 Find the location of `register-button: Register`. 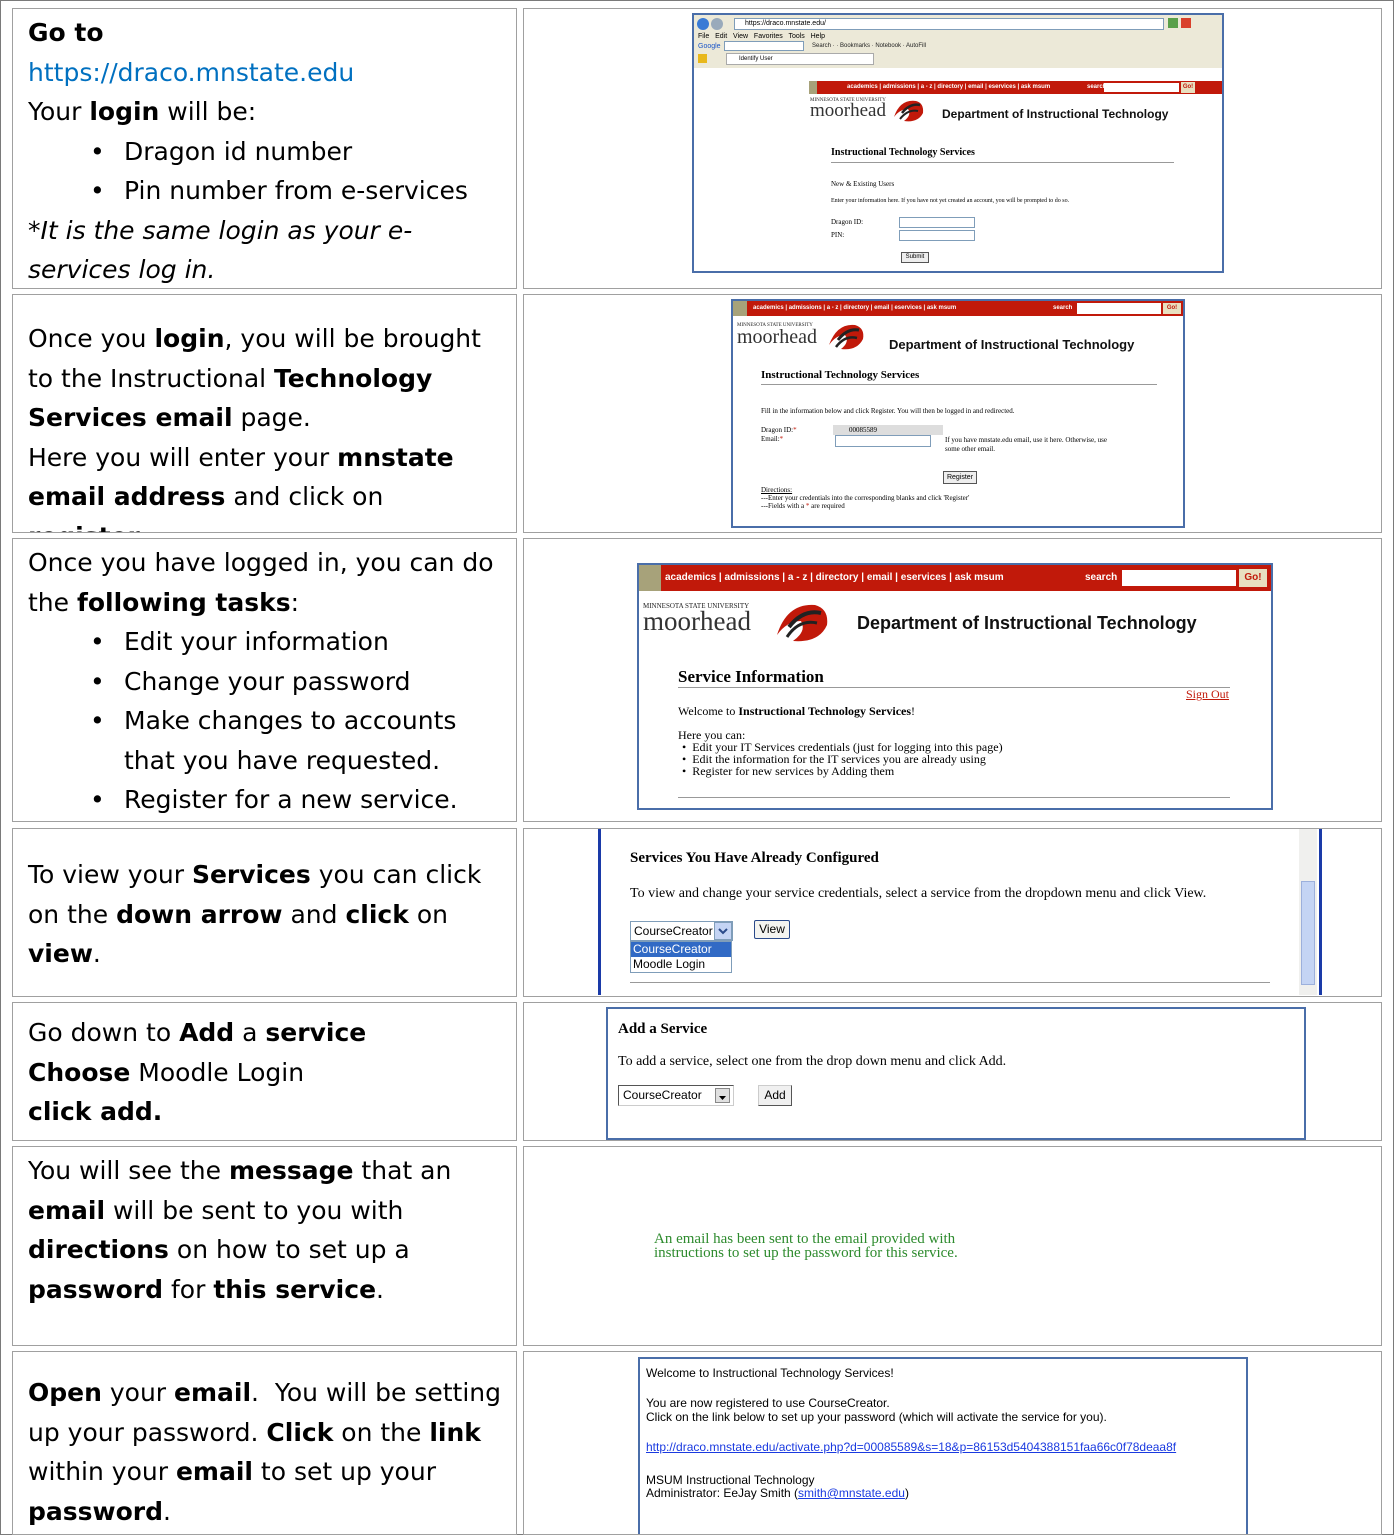

register-button: Register is located at coordinates (960, 477).